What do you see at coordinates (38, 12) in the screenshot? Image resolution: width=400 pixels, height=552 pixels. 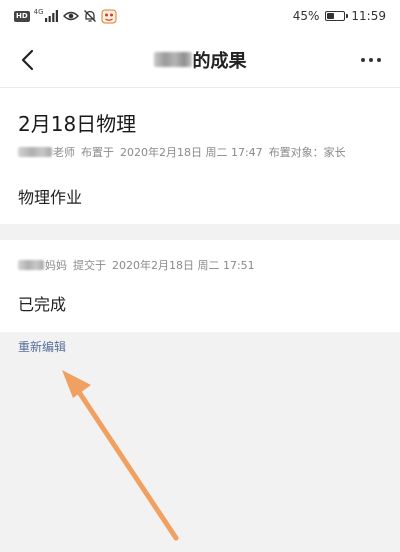 I see `network-type-label: 4G` at bounding box center [38, 12].